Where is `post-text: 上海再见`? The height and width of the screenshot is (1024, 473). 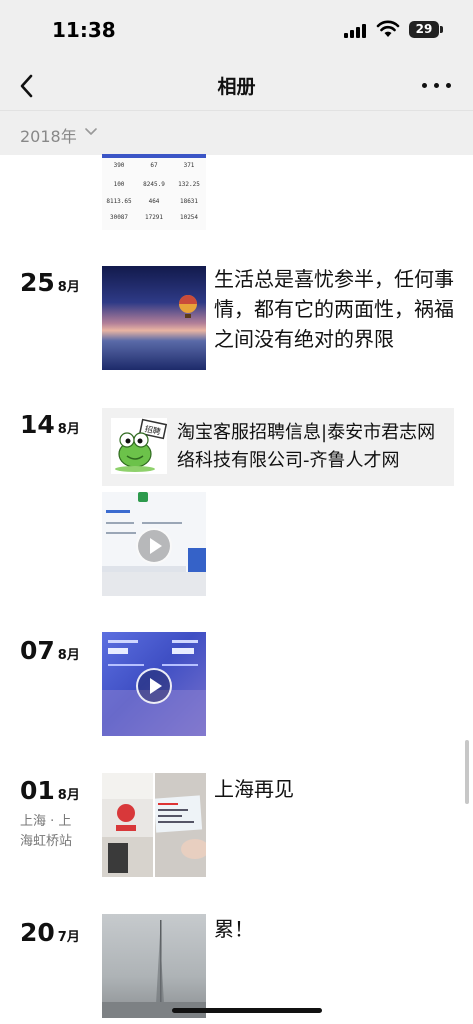
post-text: 上海再见 is located at coordinates (334, 789).